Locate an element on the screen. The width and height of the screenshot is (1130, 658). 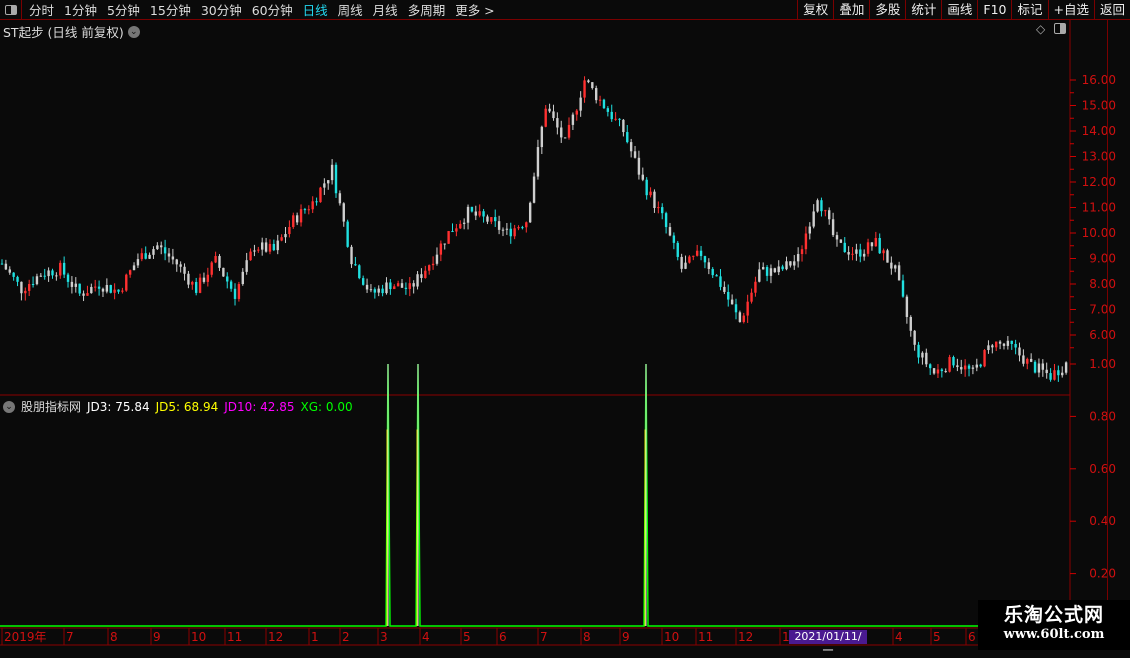
jd5-value: JD5: 68.94 is located at coordinates (187, 406).